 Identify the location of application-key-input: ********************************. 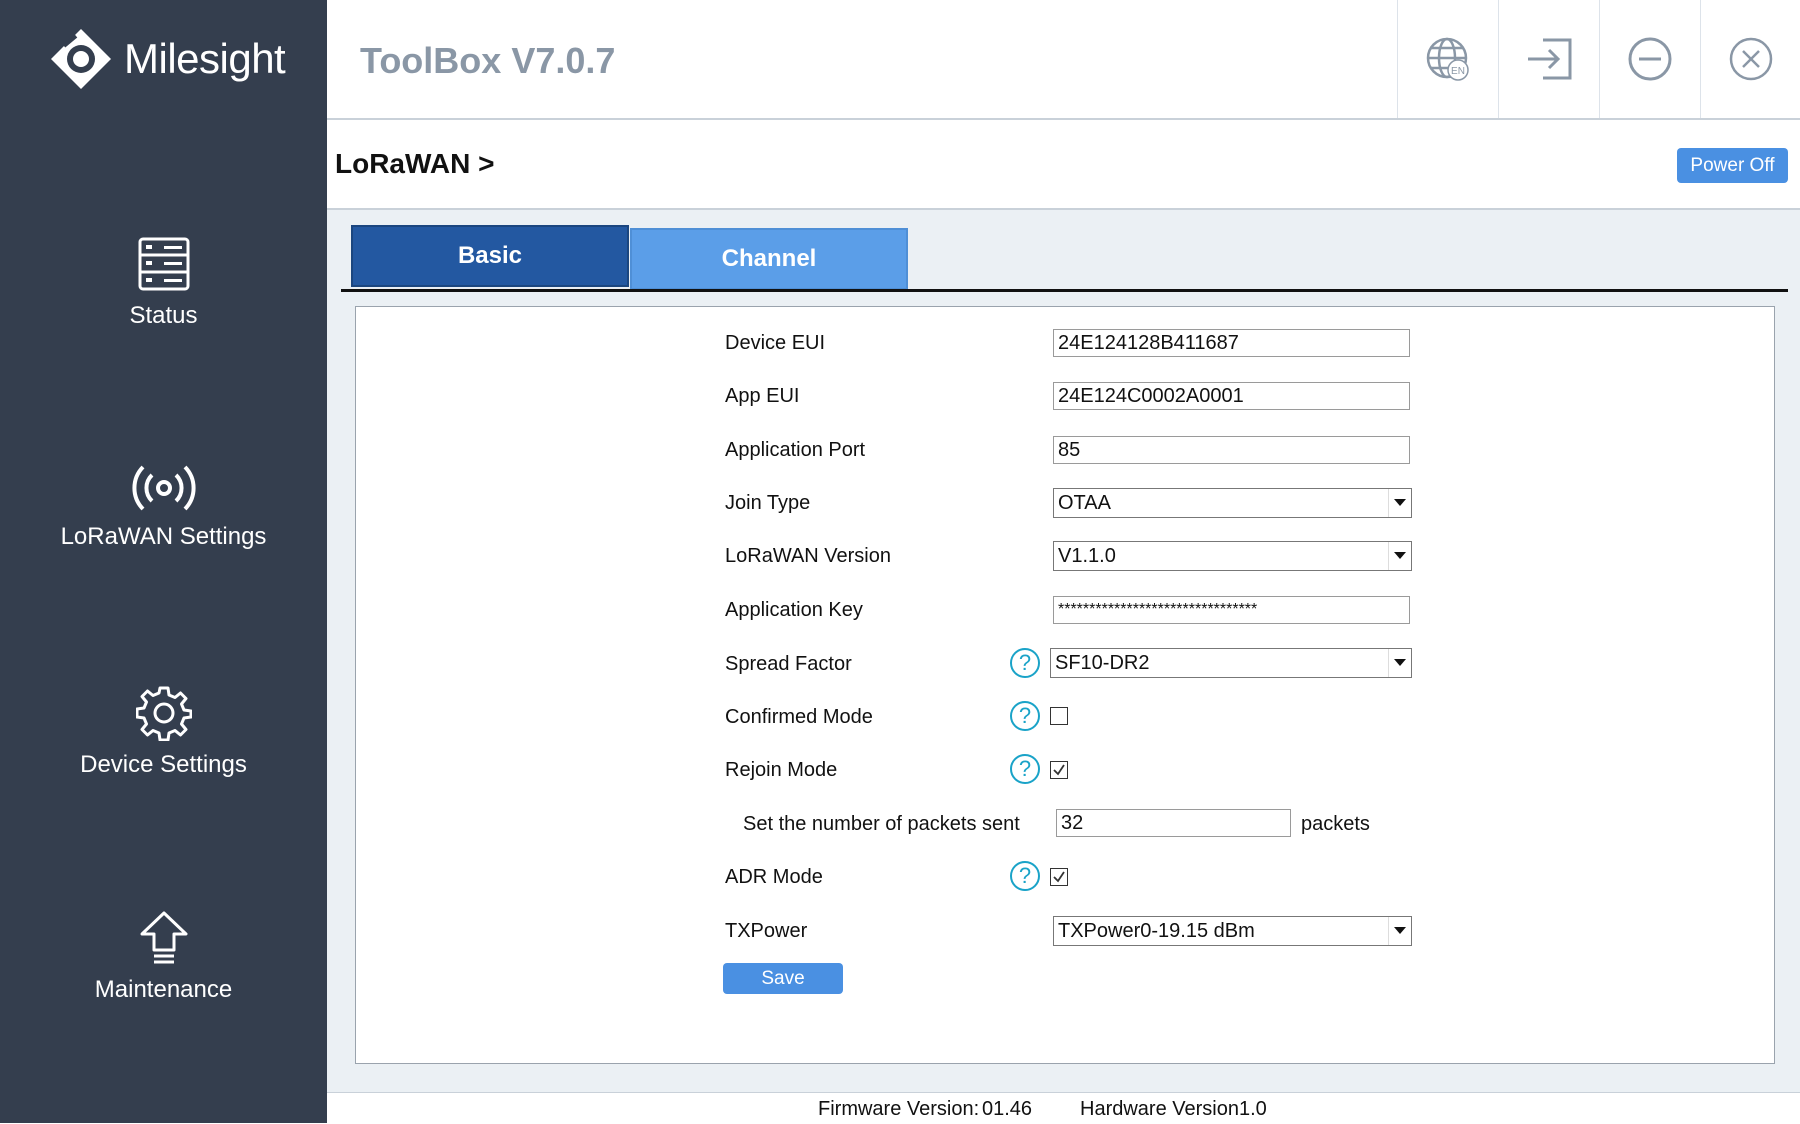
(1231, 610).